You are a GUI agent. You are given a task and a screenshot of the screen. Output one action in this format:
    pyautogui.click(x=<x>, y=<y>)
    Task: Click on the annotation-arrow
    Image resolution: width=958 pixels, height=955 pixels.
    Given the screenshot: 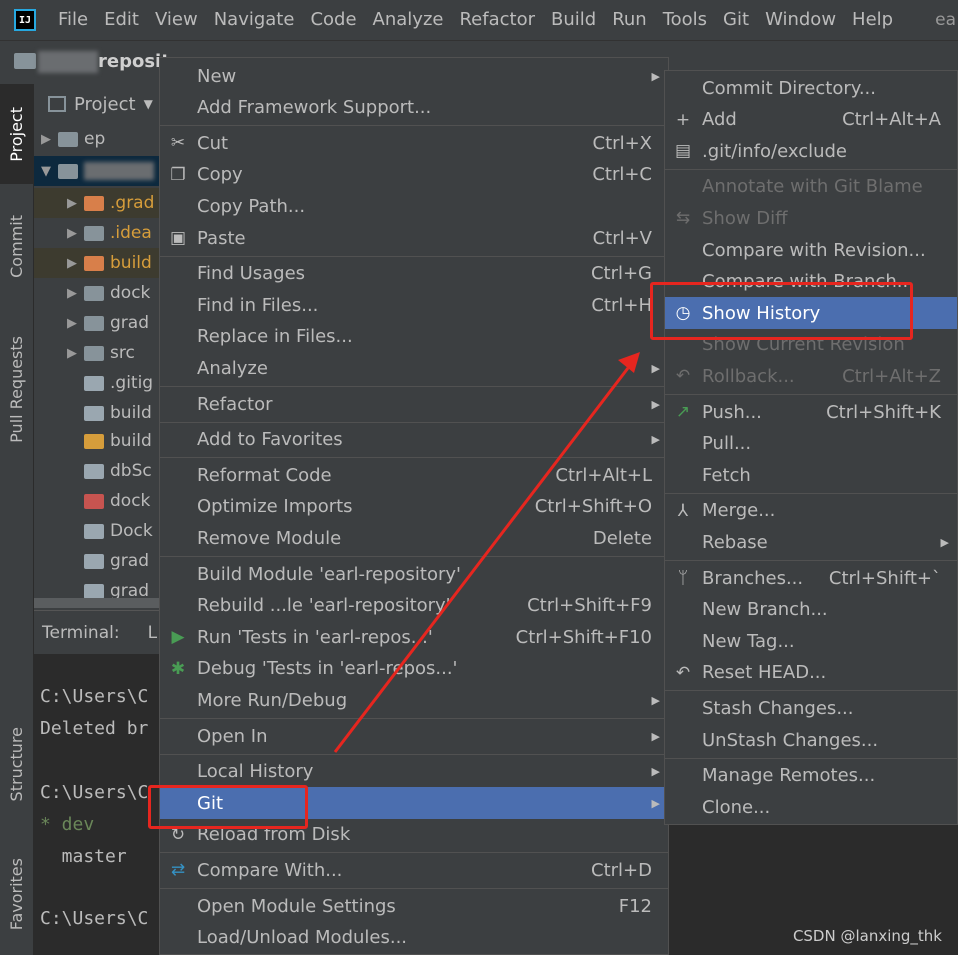 What is the action you would take?
    pyautogui.click(x=486, y=552)
    